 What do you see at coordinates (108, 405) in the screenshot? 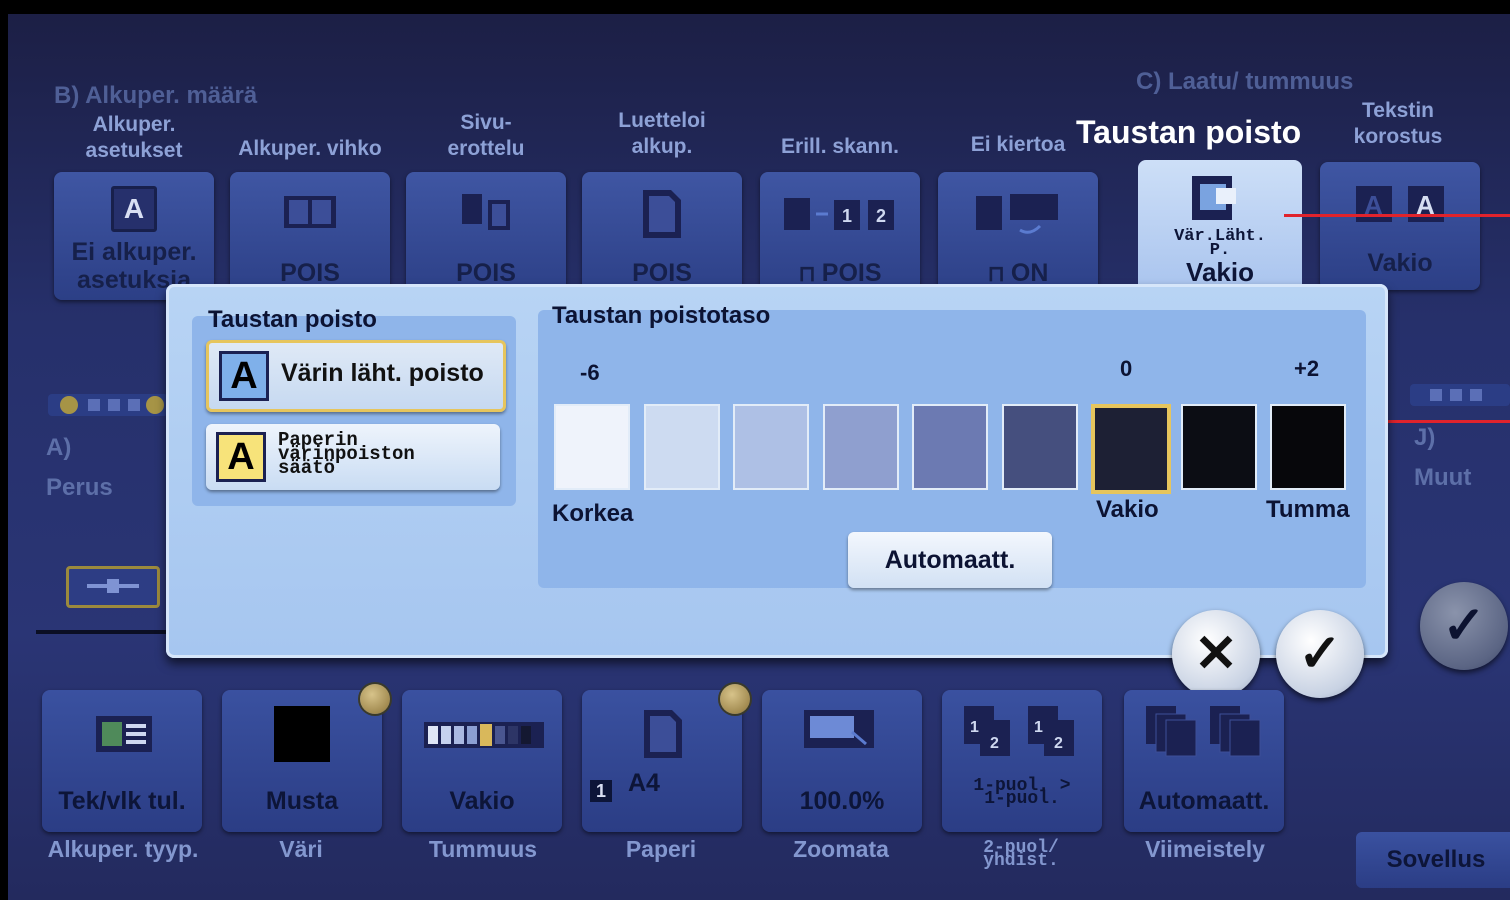
I see `basic-indicator-bar` at bounding box center [108, 405].